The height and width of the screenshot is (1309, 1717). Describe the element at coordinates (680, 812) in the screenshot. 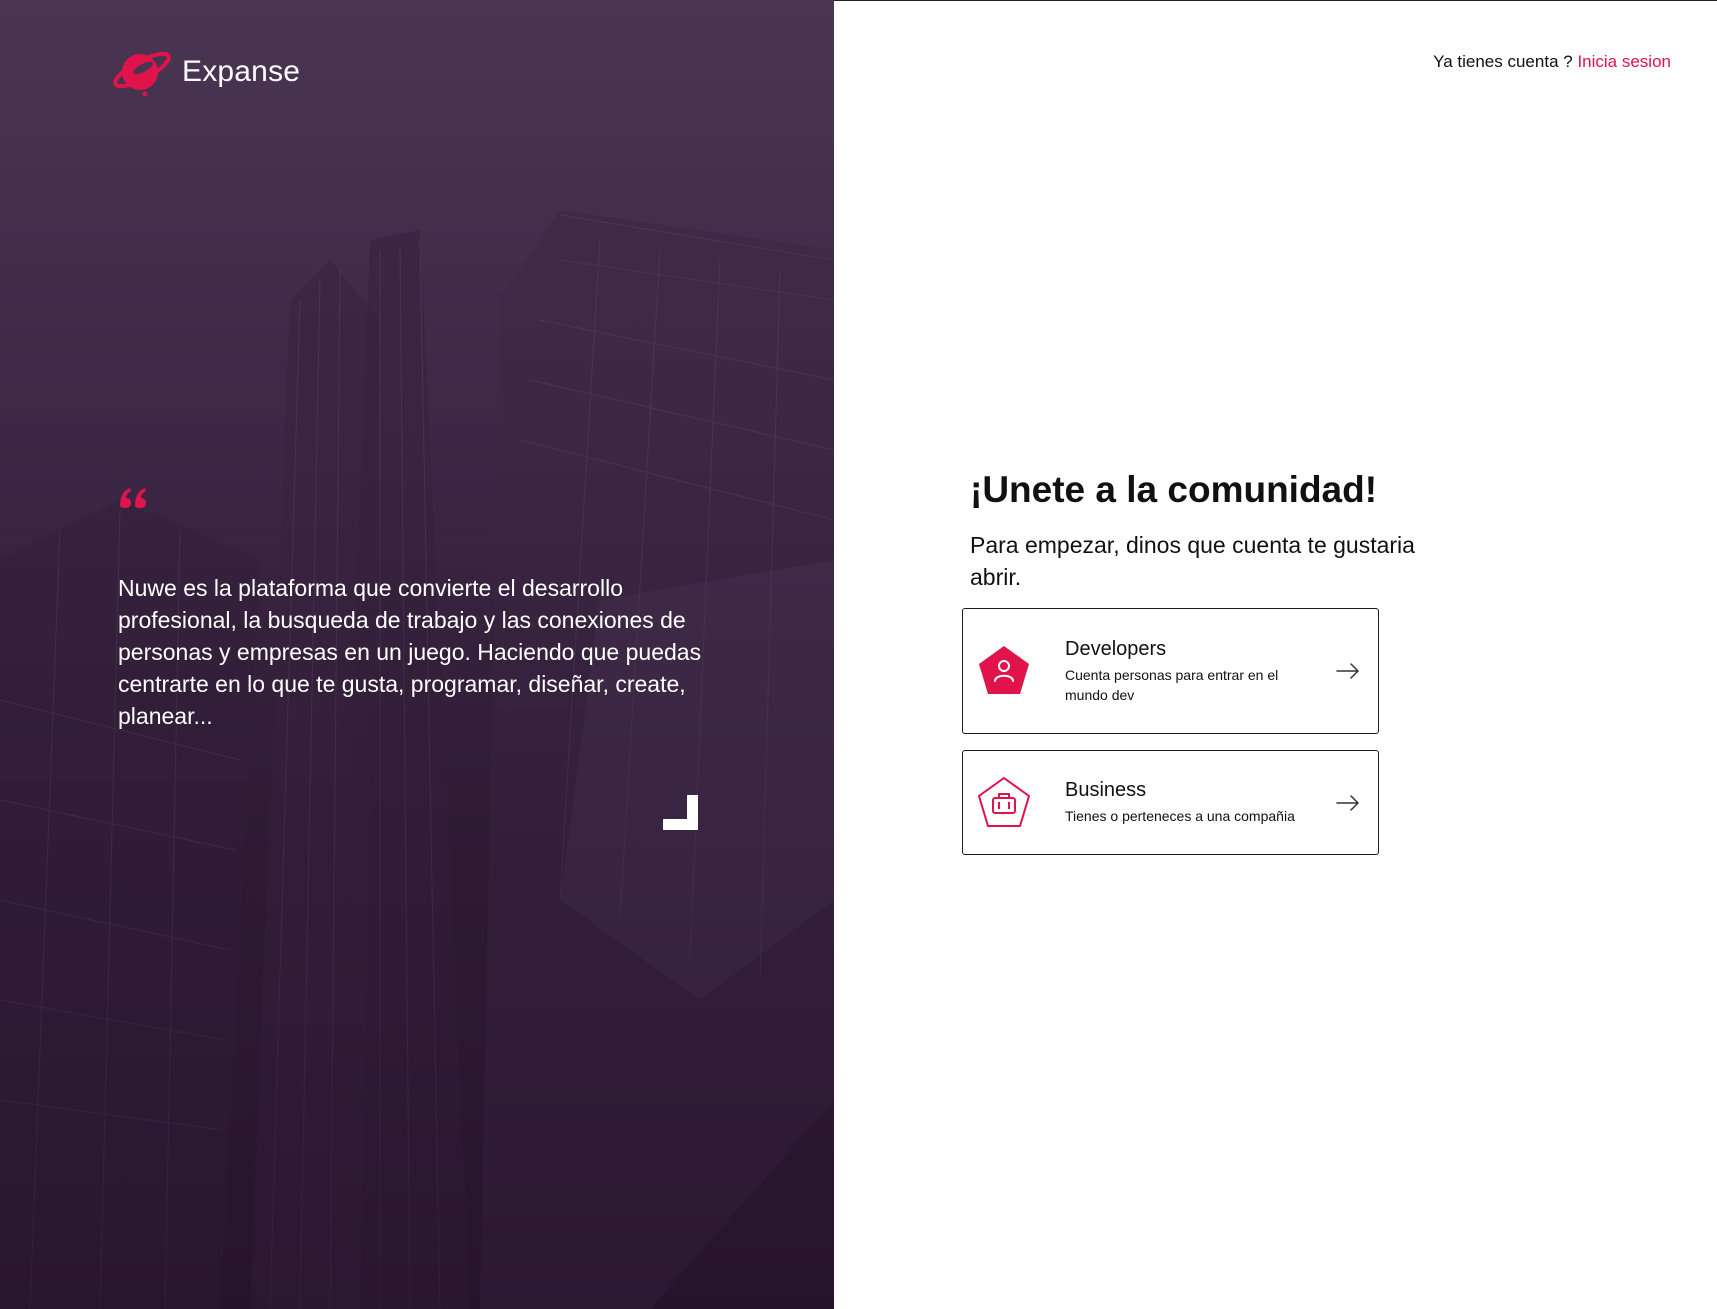

I see `corner-decoration-icon` at that location.